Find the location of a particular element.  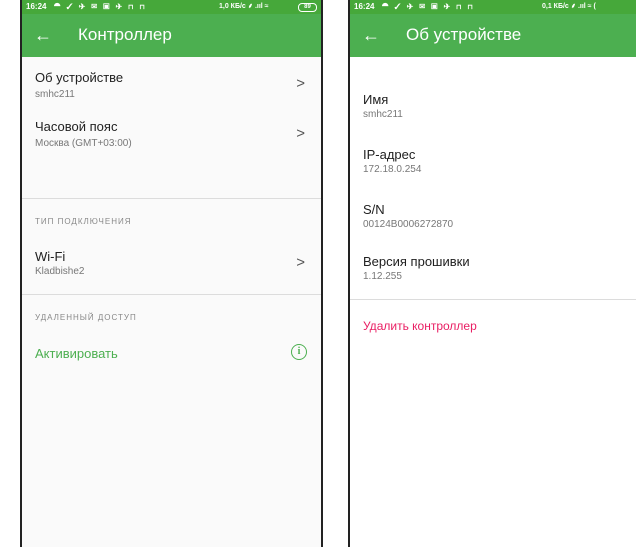

name-label: Имя is located at coordinates (376, 99).